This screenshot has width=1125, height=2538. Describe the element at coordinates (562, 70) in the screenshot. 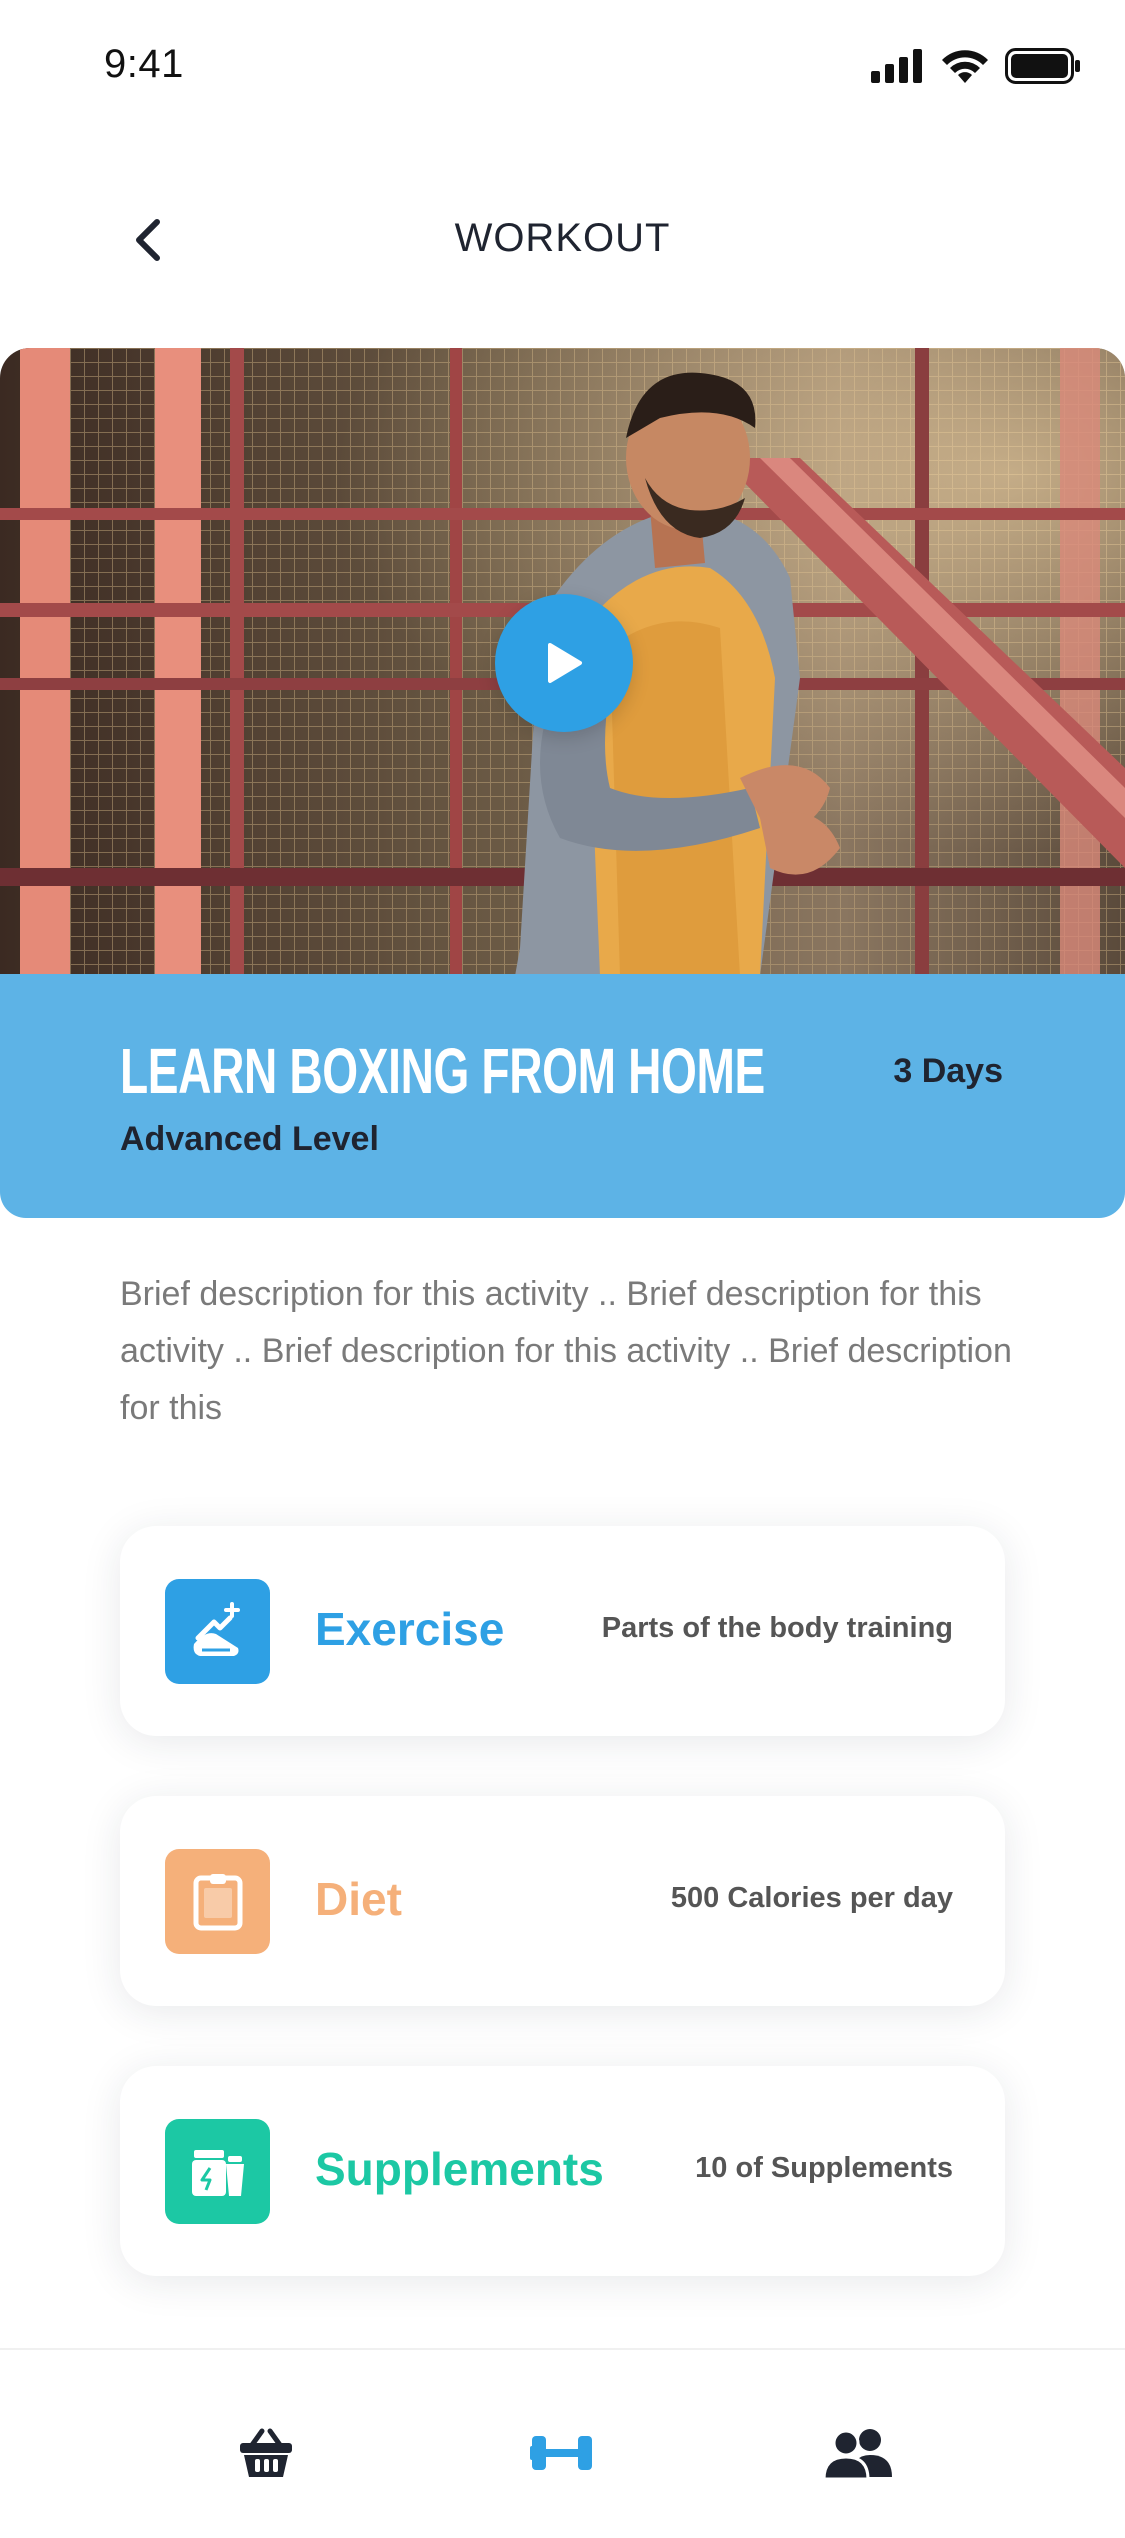

I see `status-bar: 9:41` at that location.